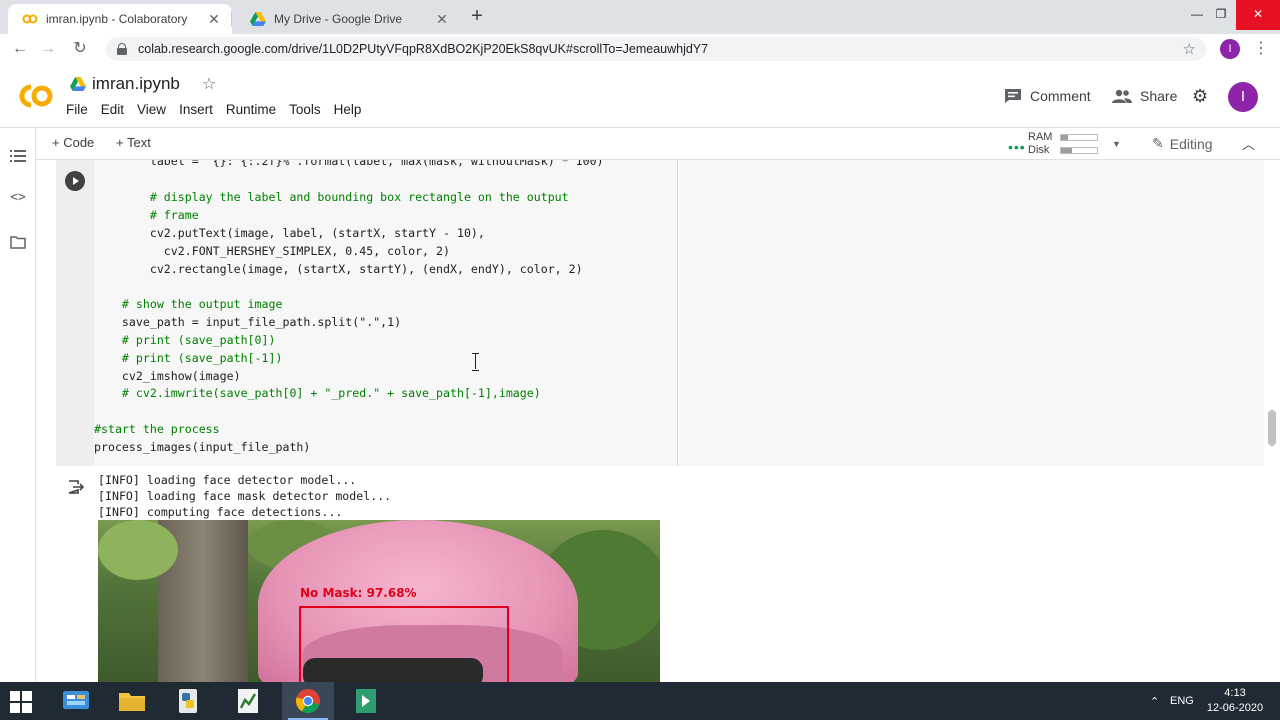 The height and width of the screenshot is (720, 1280). I want to click on editing-label: Editing, so click(1191, 143).